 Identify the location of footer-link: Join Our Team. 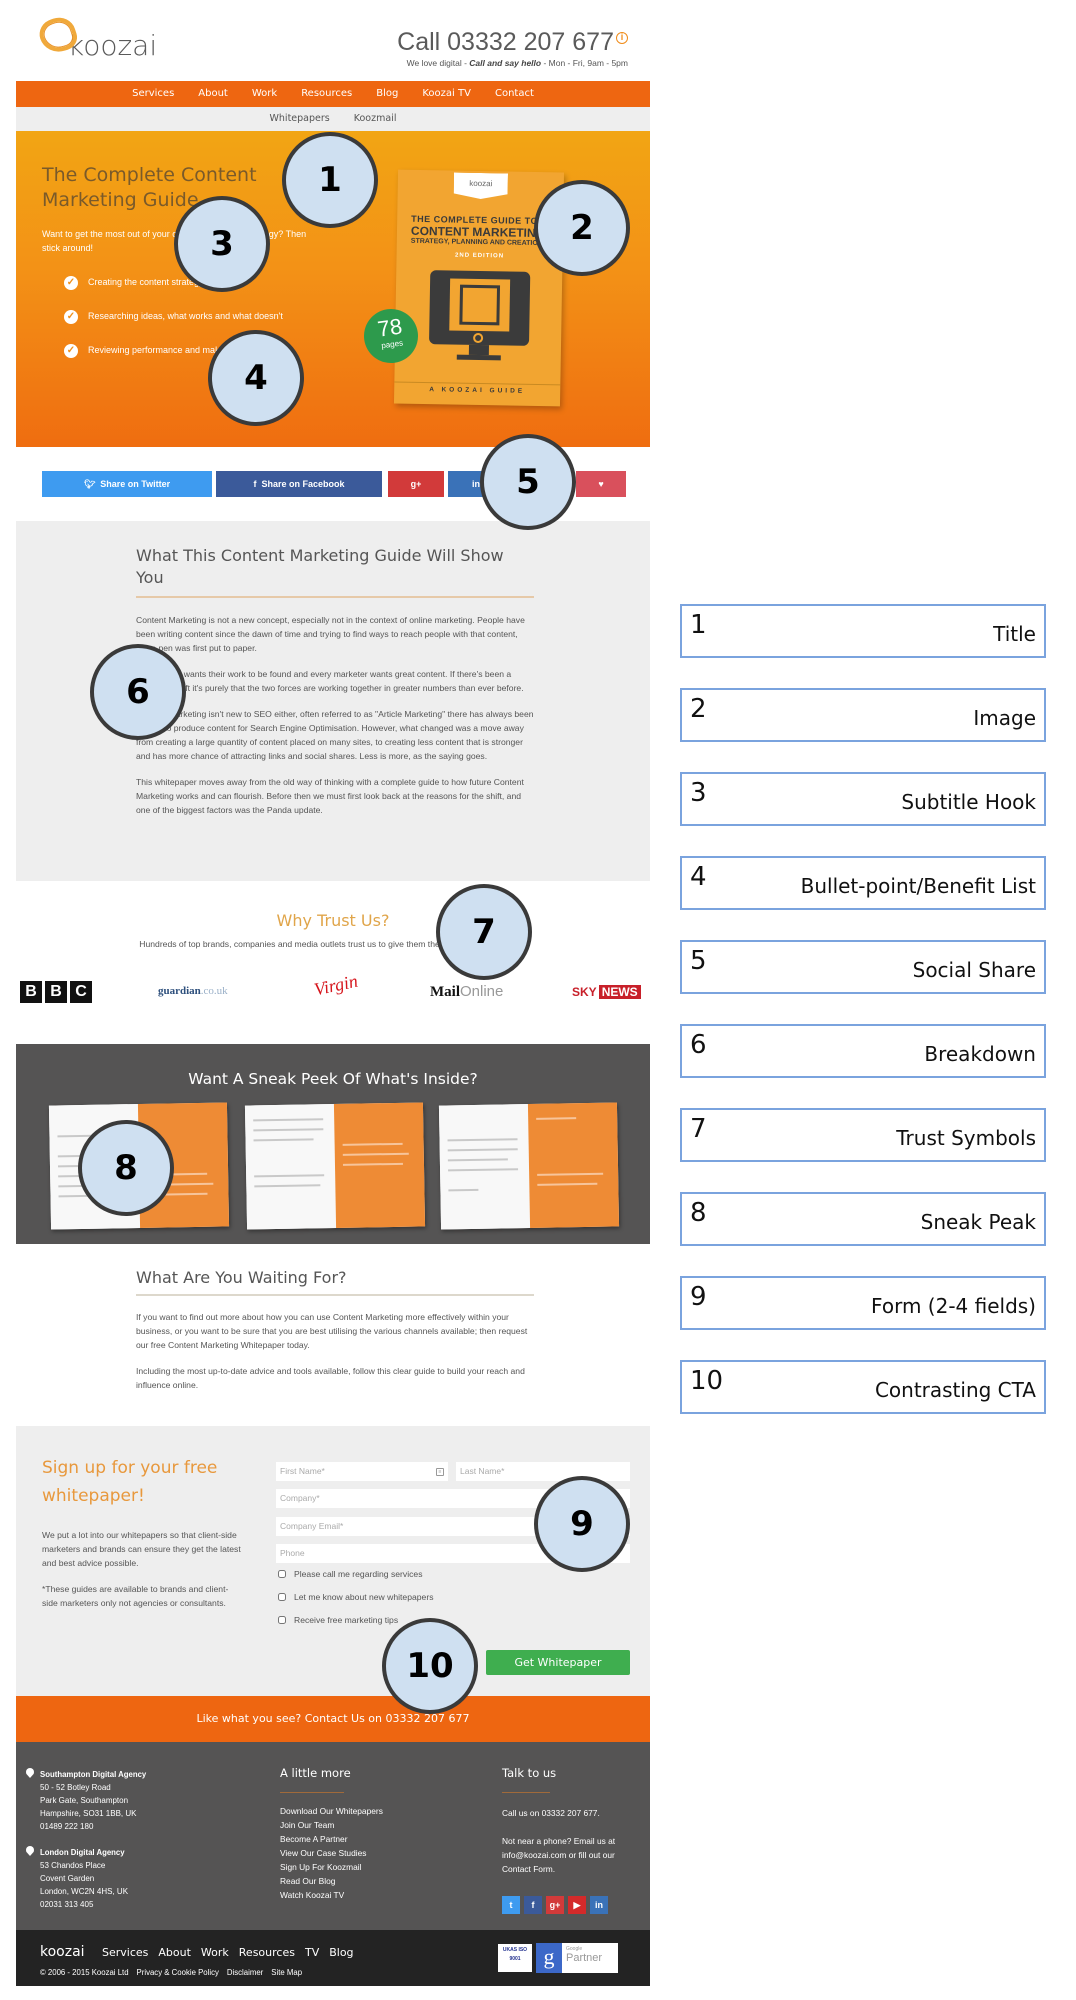
(331, 1825).